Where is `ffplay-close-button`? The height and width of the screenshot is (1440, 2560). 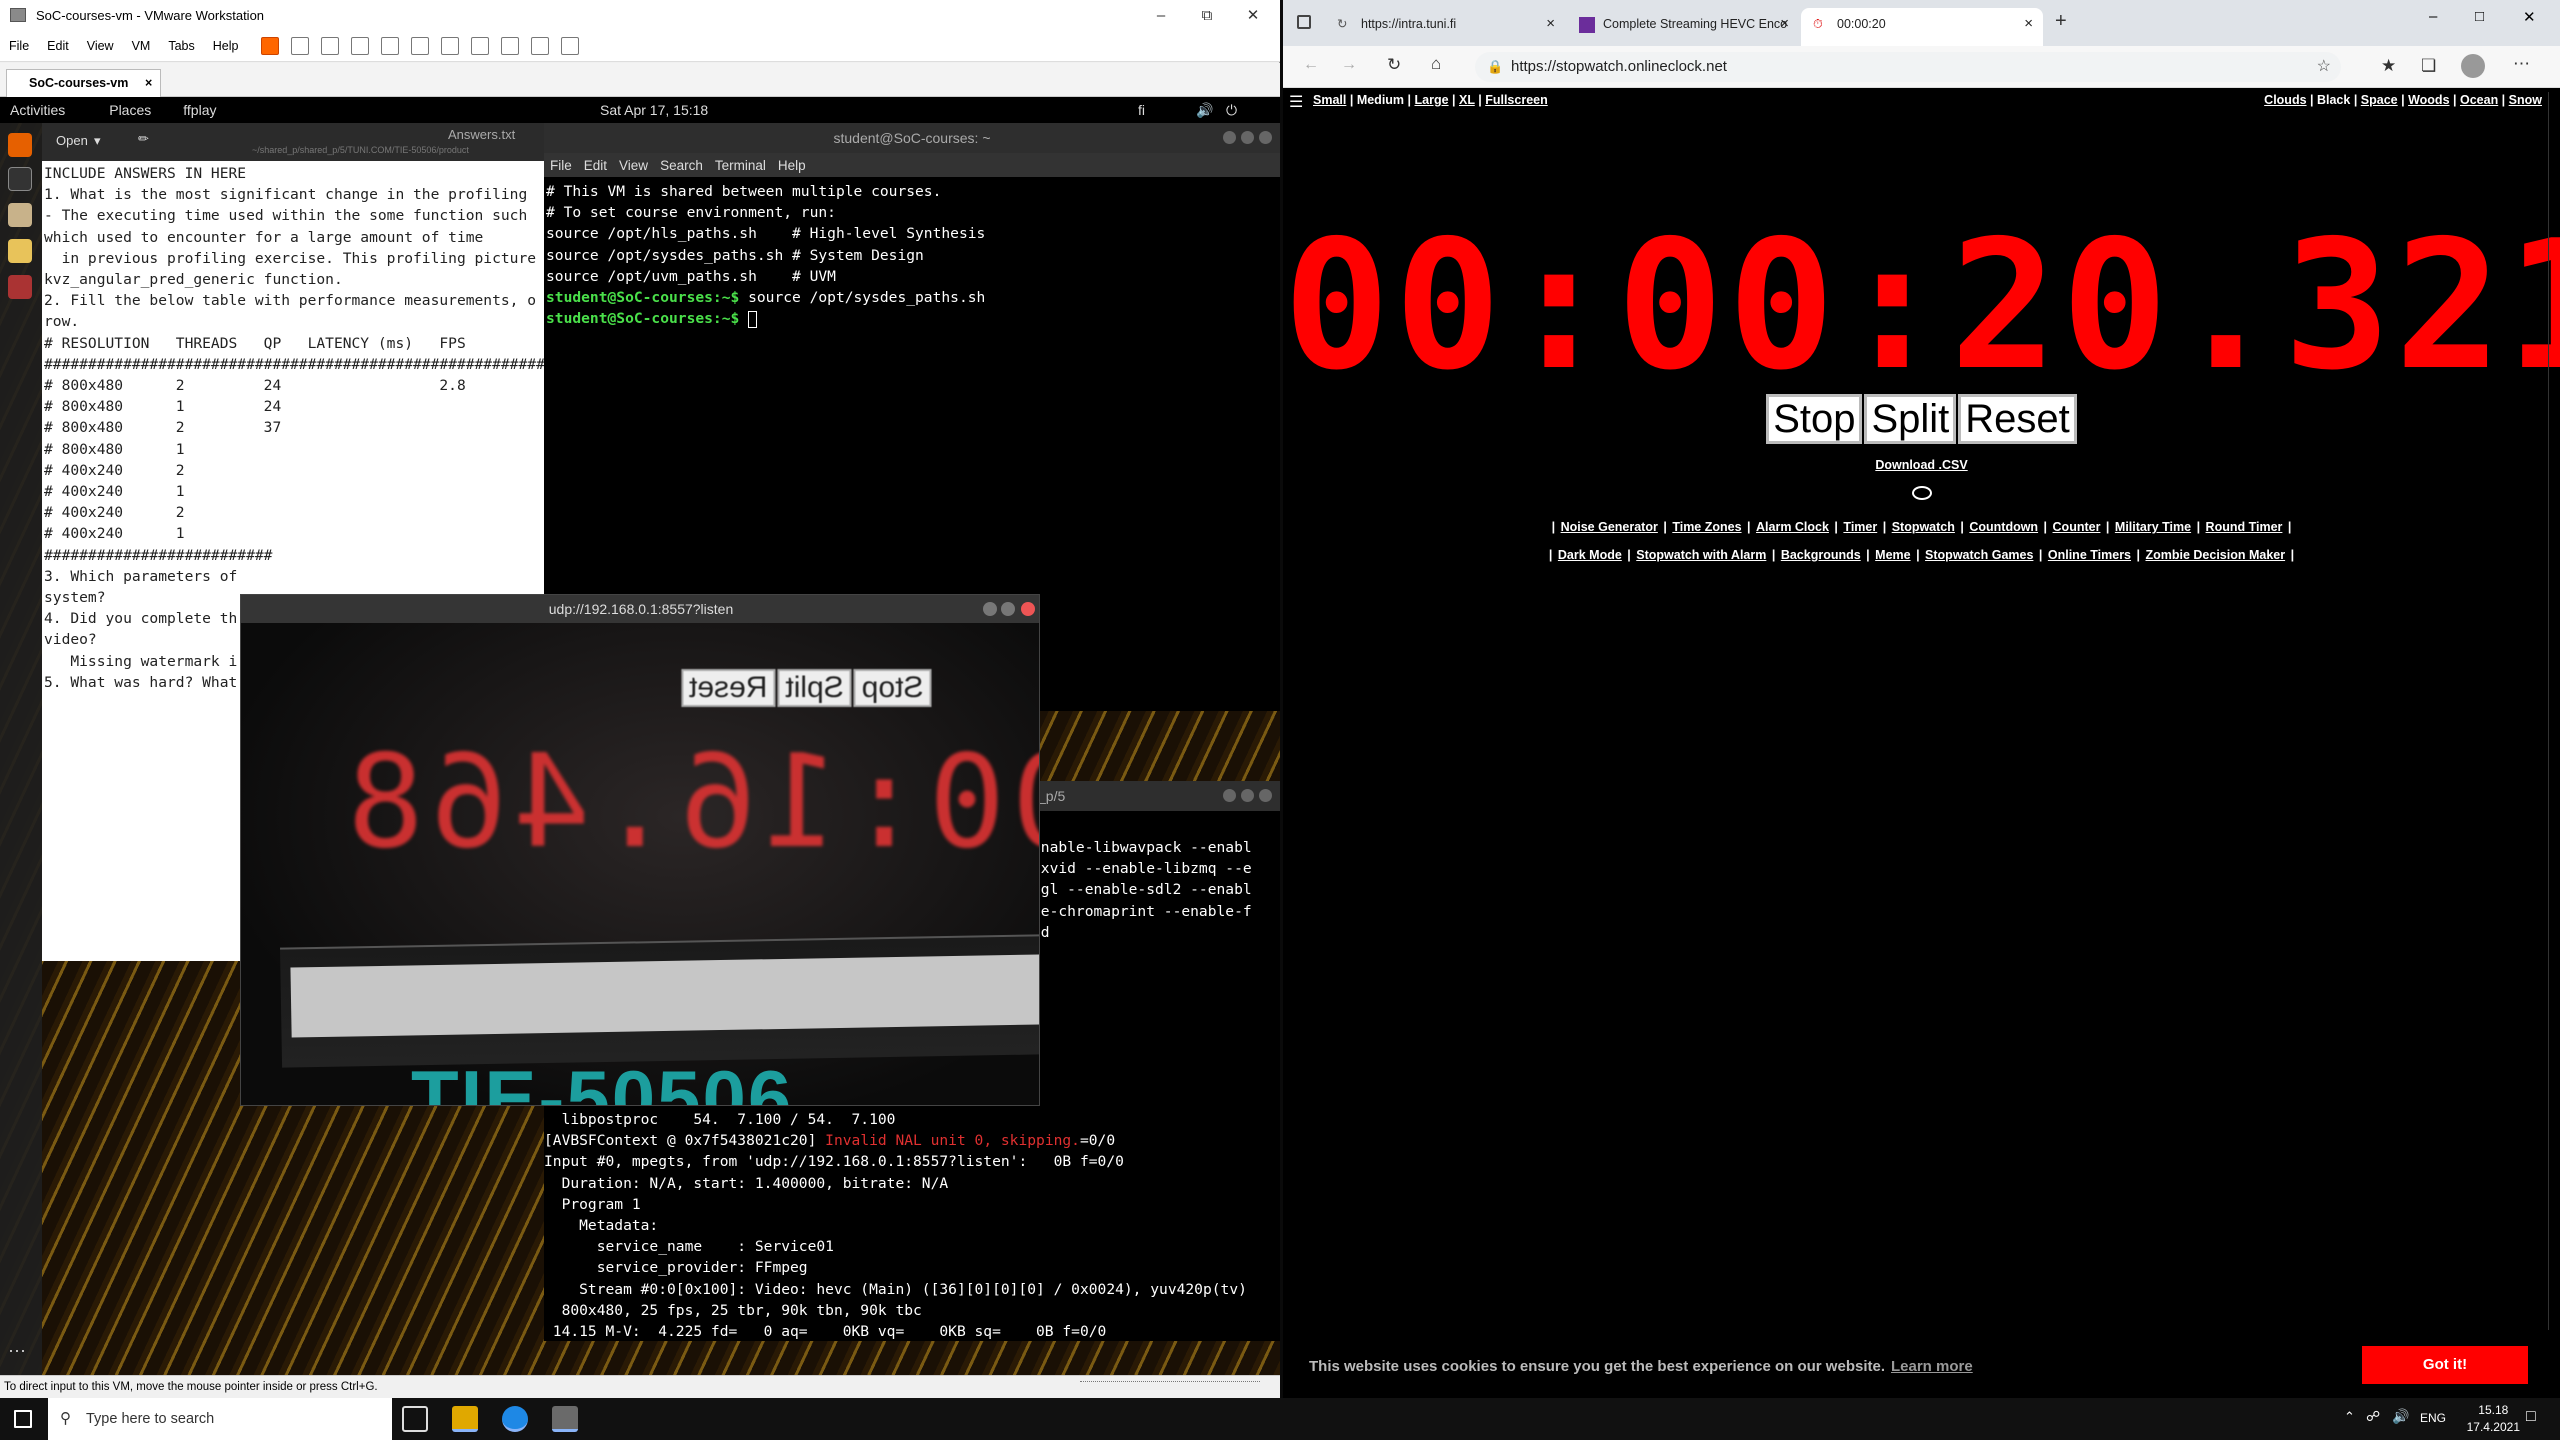
ffplay-close-button is located at coordinates (1028, 609).